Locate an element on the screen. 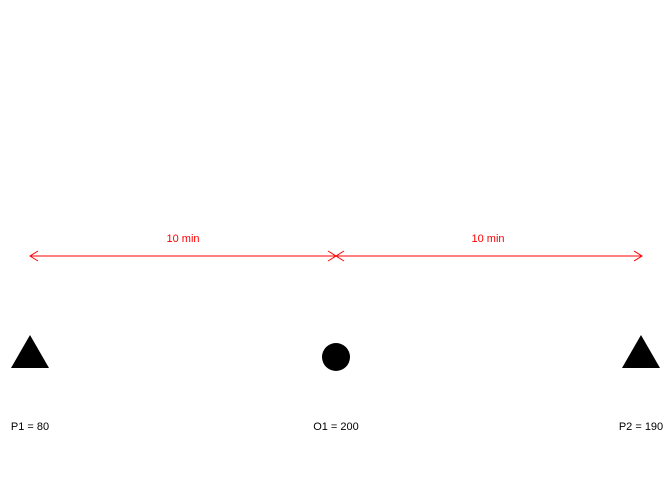 The width and height of the screenshot is (672, 480). node-p2: P2 = 190 is located at coordinates (641, 384).